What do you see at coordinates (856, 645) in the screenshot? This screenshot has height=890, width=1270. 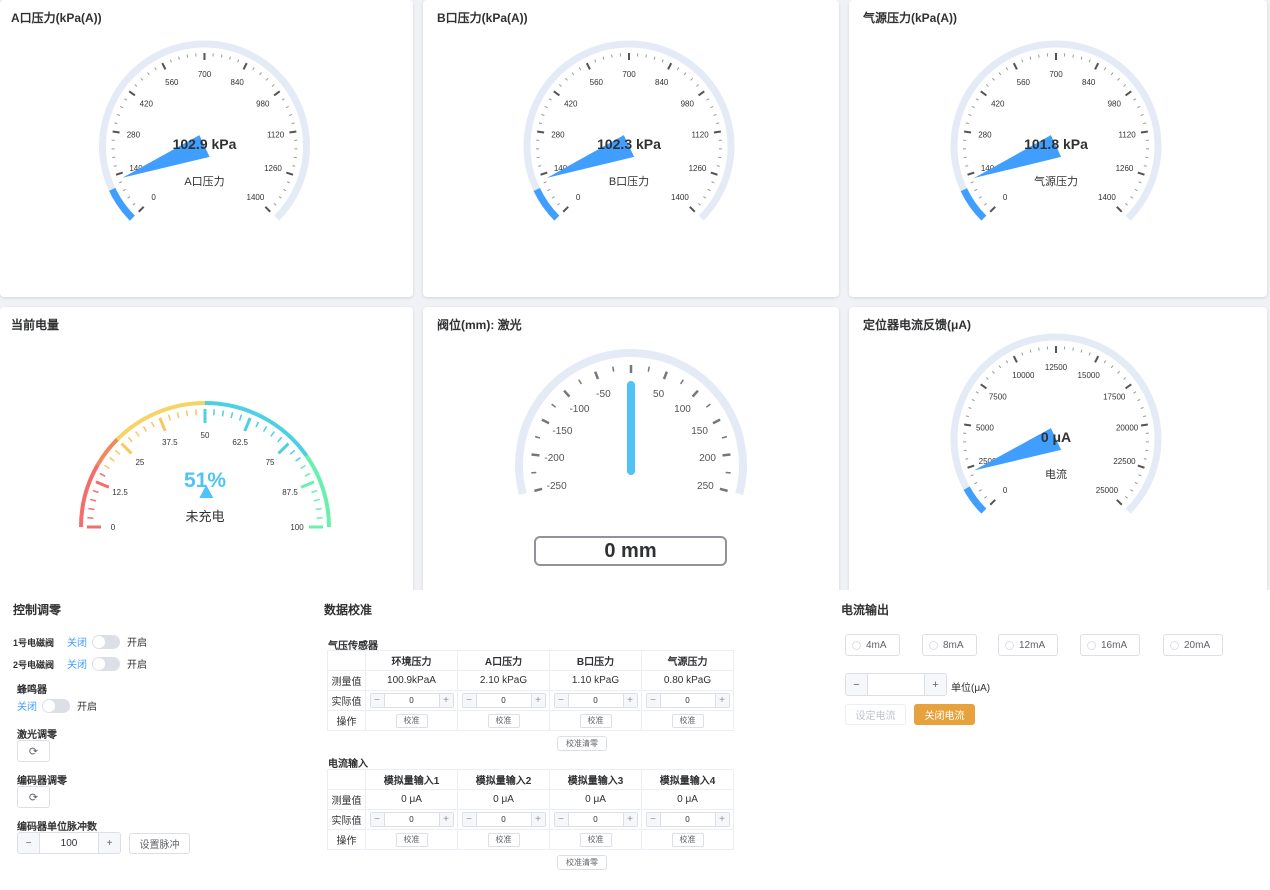 I see `radio-icon` at bounding box center [856, 645].